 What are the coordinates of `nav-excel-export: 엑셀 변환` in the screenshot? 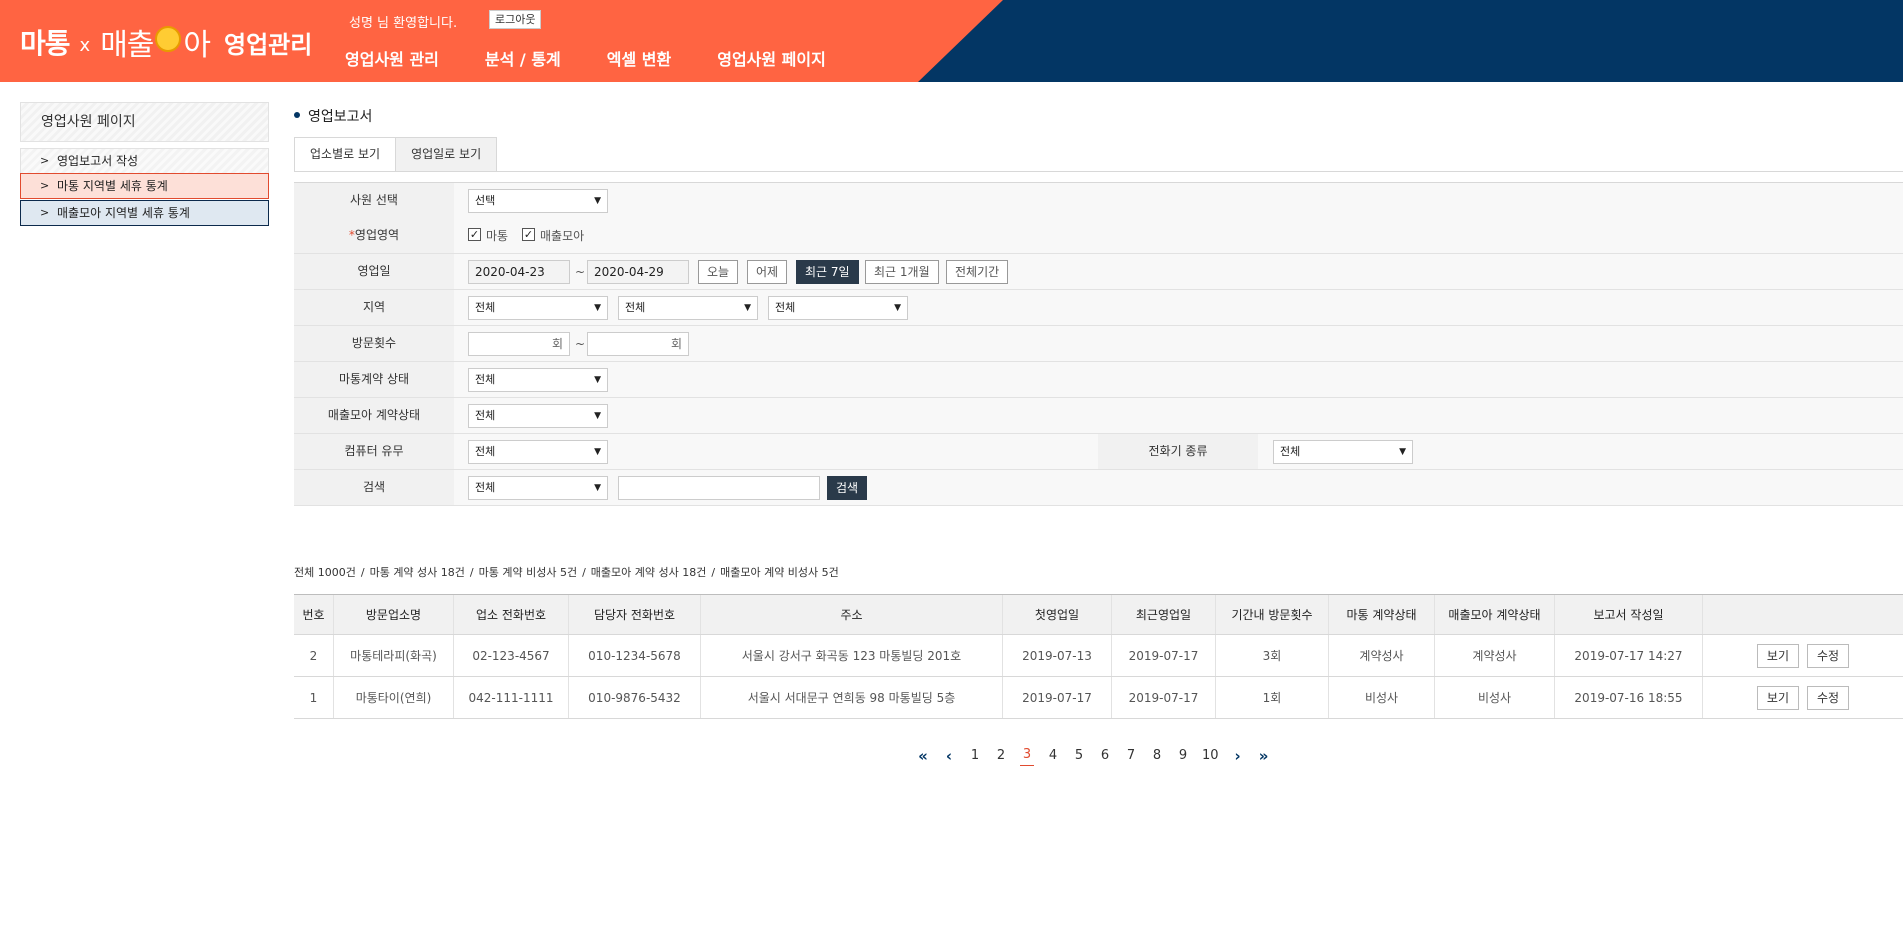 It's located at (639, 58).